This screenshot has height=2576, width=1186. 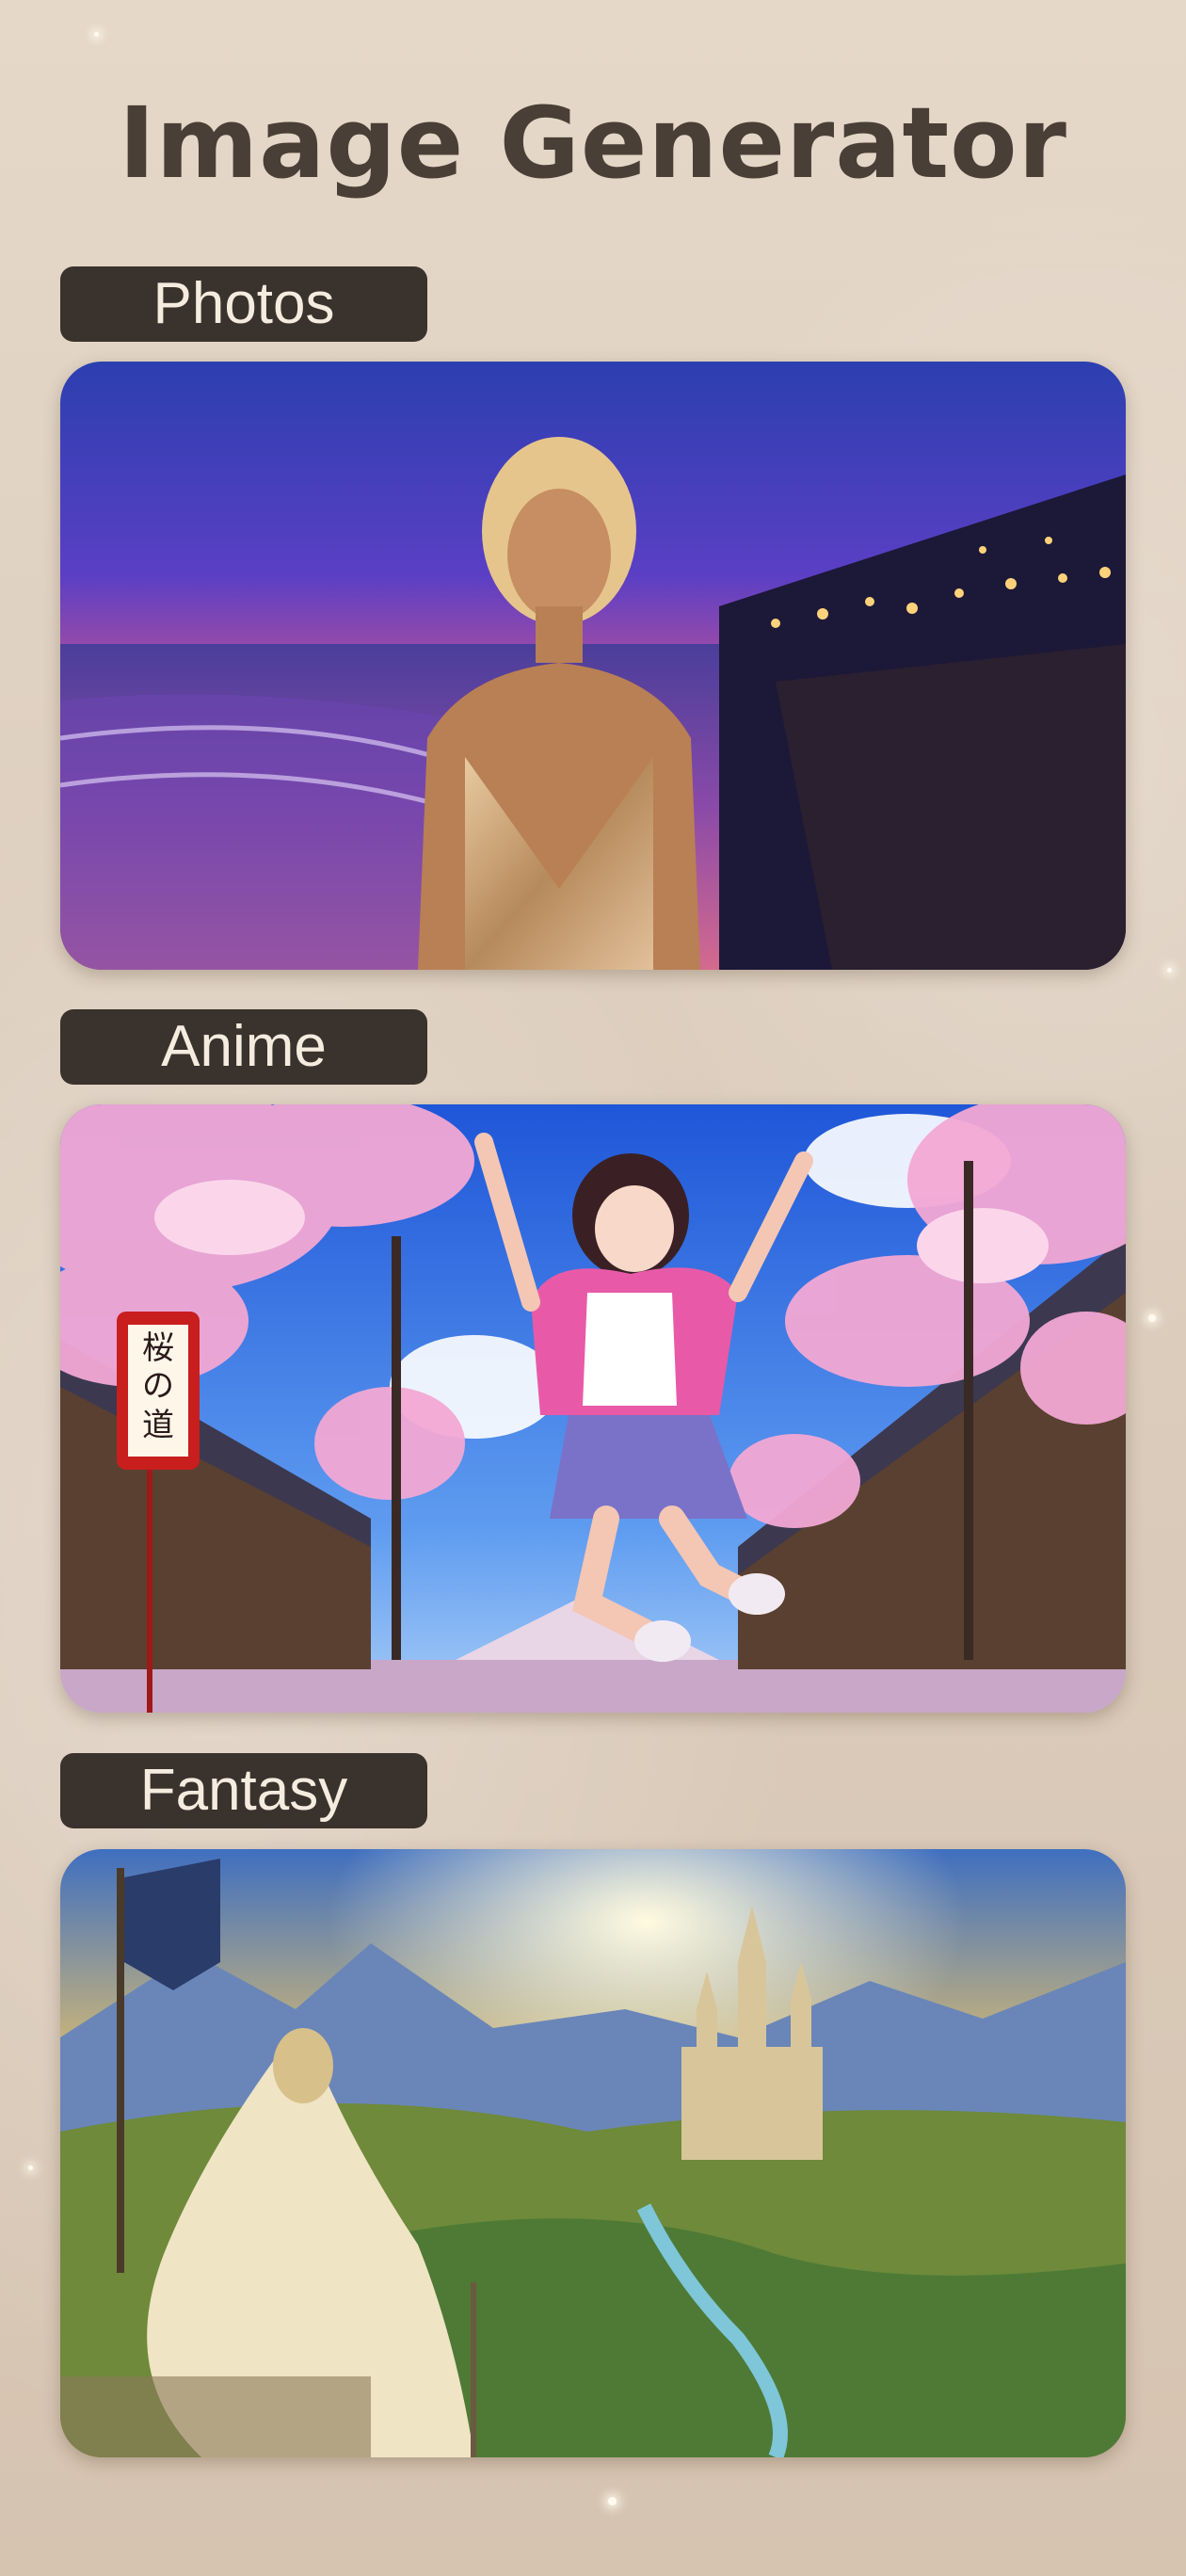 What do you see at coordinates (593, 143) in the screenshot?
I see `page-title: Image Generator` at bounding box center [593, 143].